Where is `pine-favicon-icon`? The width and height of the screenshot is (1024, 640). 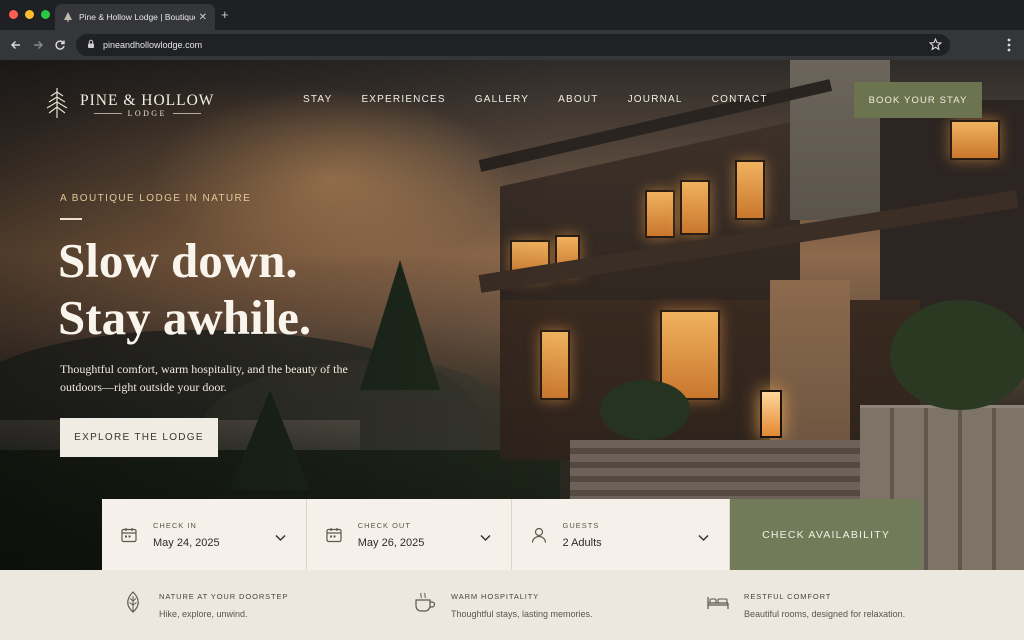 pine-favicon-icon is located at coordinates (68, 17).